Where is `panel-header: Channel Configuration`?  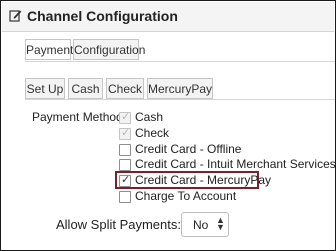 panel-header: Channel Configuration is located at coordinates (168, 17).